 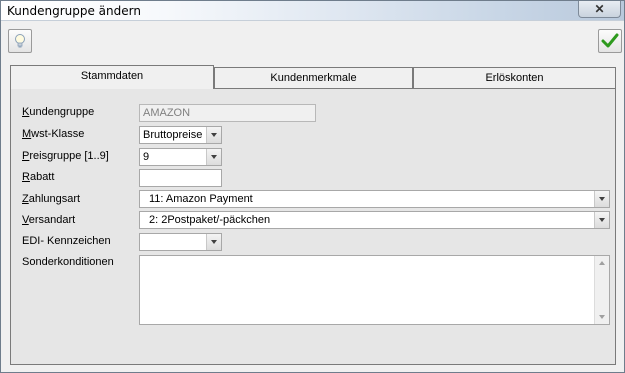 I want to click on kundengruppe-value: AMAZON, so click(x=167, y=113).